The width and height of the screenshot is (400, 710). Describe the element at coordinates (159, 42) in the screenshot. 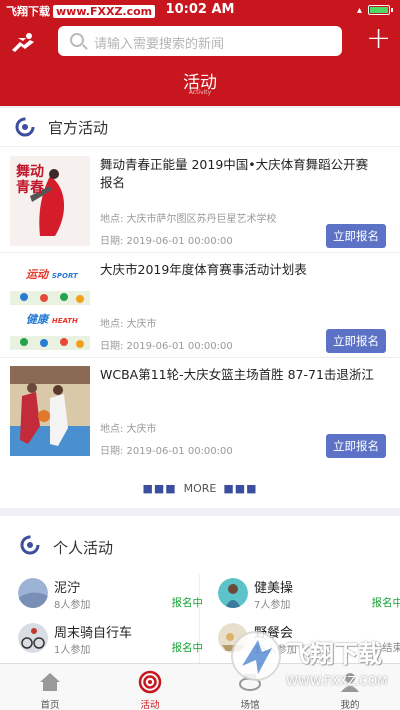

I see `search-input: 请输入需要搜索的新闻` at that location.